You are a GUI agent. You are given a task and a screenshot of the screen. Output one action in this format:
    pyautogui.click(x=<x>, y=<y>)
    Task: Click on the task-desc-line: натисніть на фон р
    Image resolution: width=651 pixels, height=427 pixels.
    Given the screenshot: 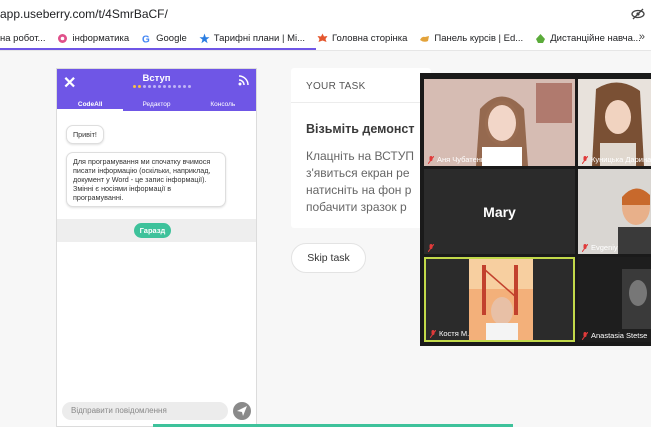 What is the action you would take?
    pyautogui.click(x=359, y=190)
    